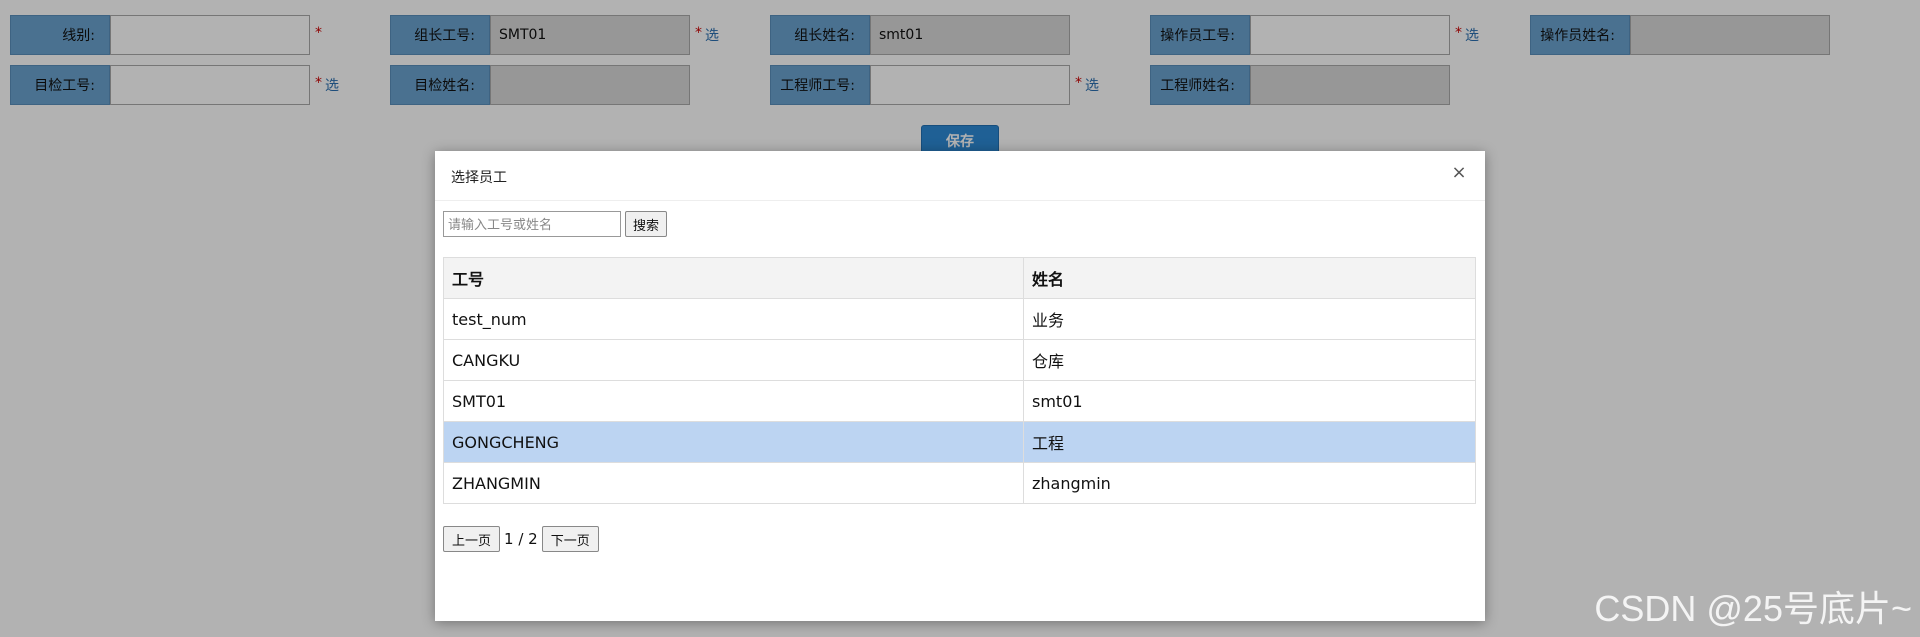  Describe the element at coordinates (1249, 360) in the screenshot. I see `cell-name: 仓库` at that location.